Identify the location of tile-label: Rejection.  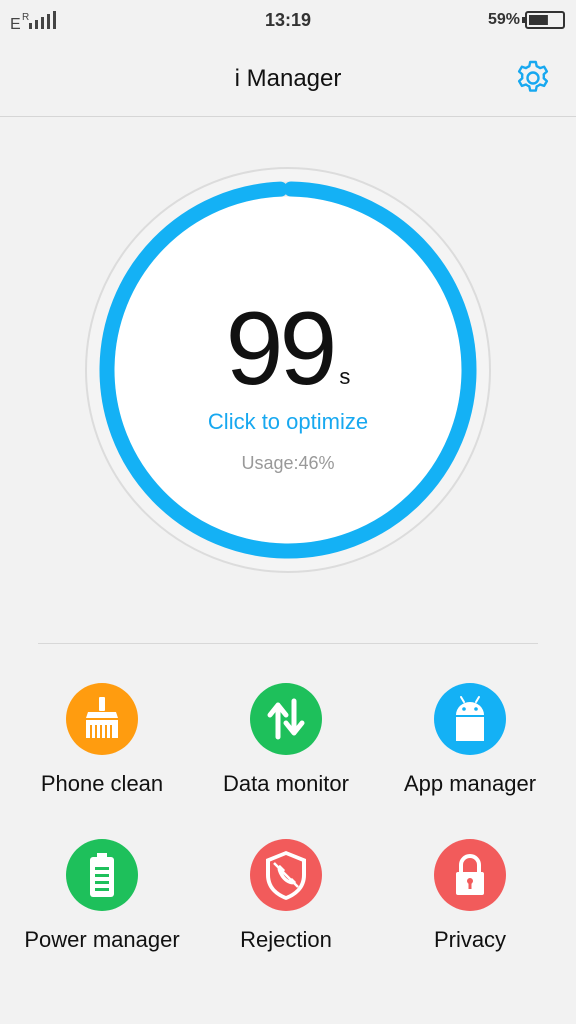
(286, 939).